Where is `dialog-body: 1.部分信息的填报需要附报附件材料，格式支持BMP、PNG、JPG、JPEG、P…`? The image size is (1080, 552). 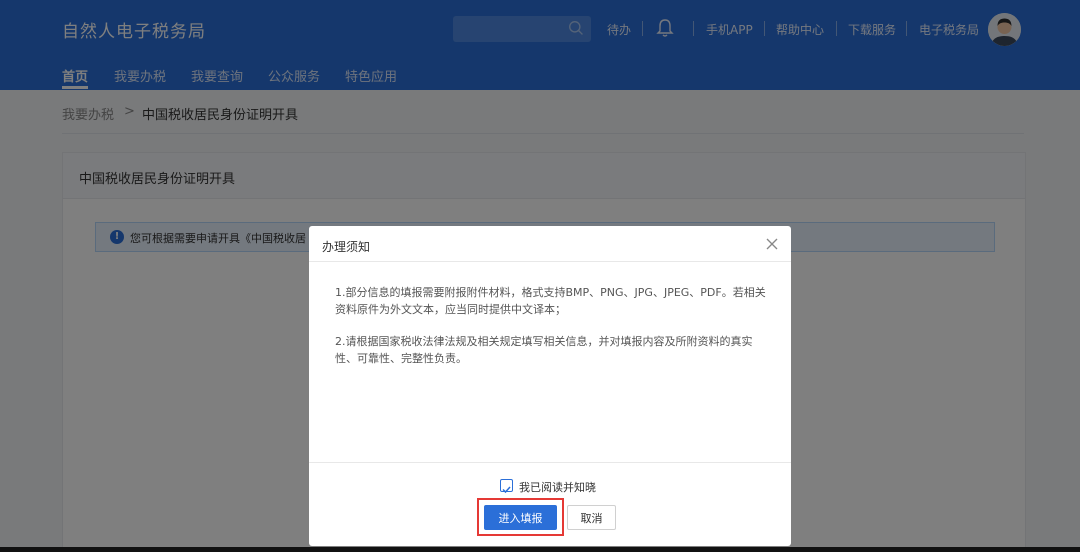 dialog-body: 1.部分信息的填报需要附报附件材料，格式支持BMP、PNG、JPG、JPEG、P… is located at coordinates (551, 333).